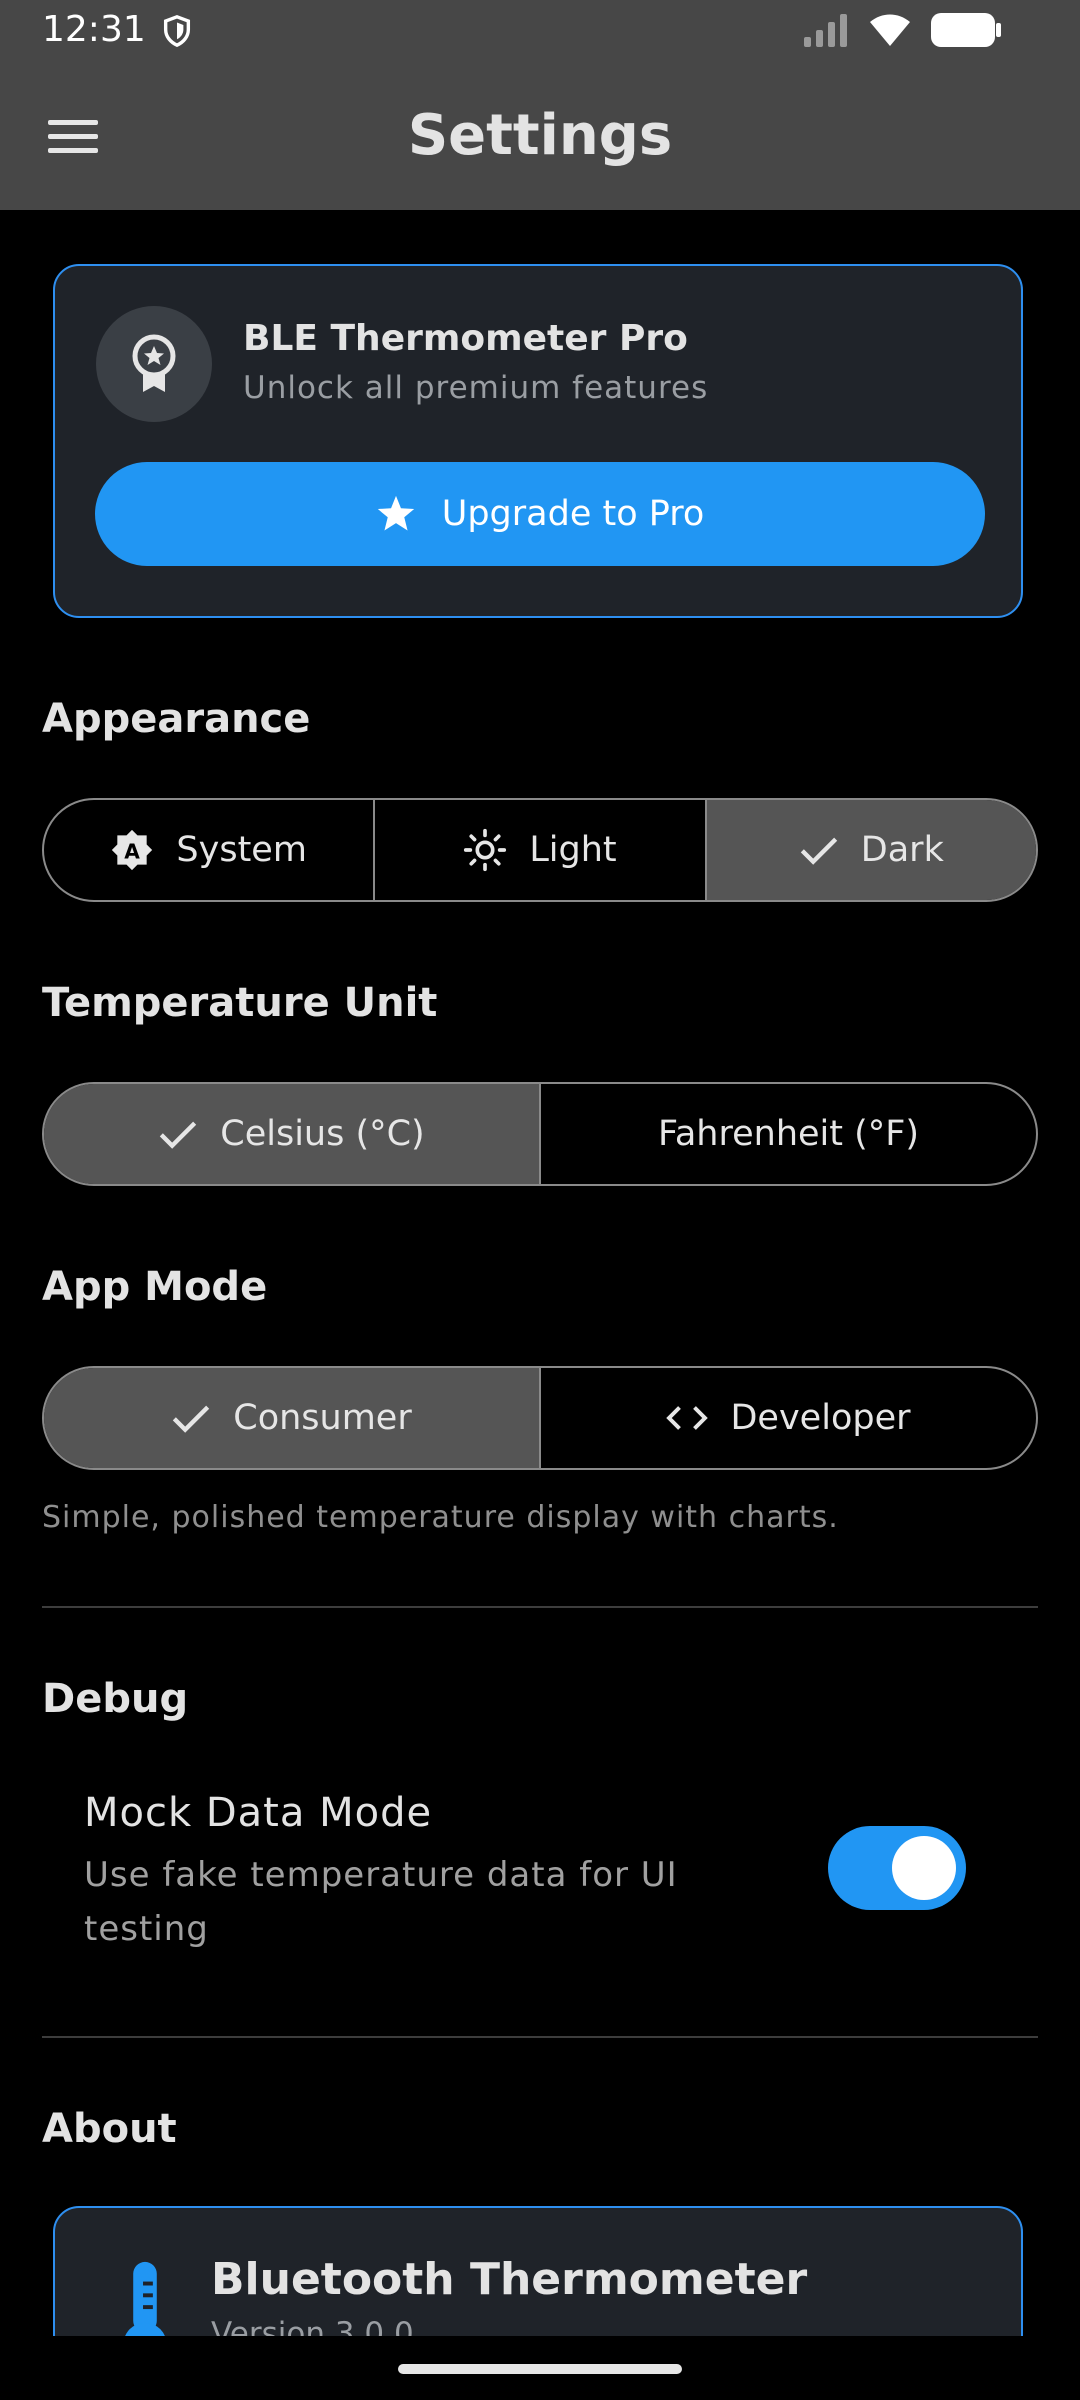 Image resolution: width=1080 pixels, height=2400 pixels. What do you see at coordinates (312, 2326) in the screenshot?
I see `about-version: Version 3.0.0` at bounding box center [312, 2326].